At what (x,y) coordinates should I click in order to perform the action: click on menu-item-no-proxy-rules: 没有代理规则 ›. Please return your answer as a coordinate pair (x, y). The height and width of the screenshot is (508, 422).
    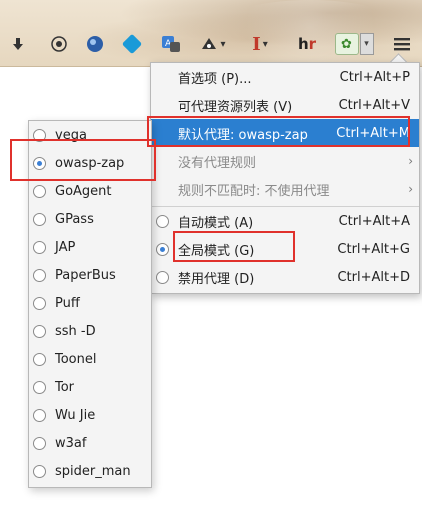
    Looking at the image, I should click on (285, 161).